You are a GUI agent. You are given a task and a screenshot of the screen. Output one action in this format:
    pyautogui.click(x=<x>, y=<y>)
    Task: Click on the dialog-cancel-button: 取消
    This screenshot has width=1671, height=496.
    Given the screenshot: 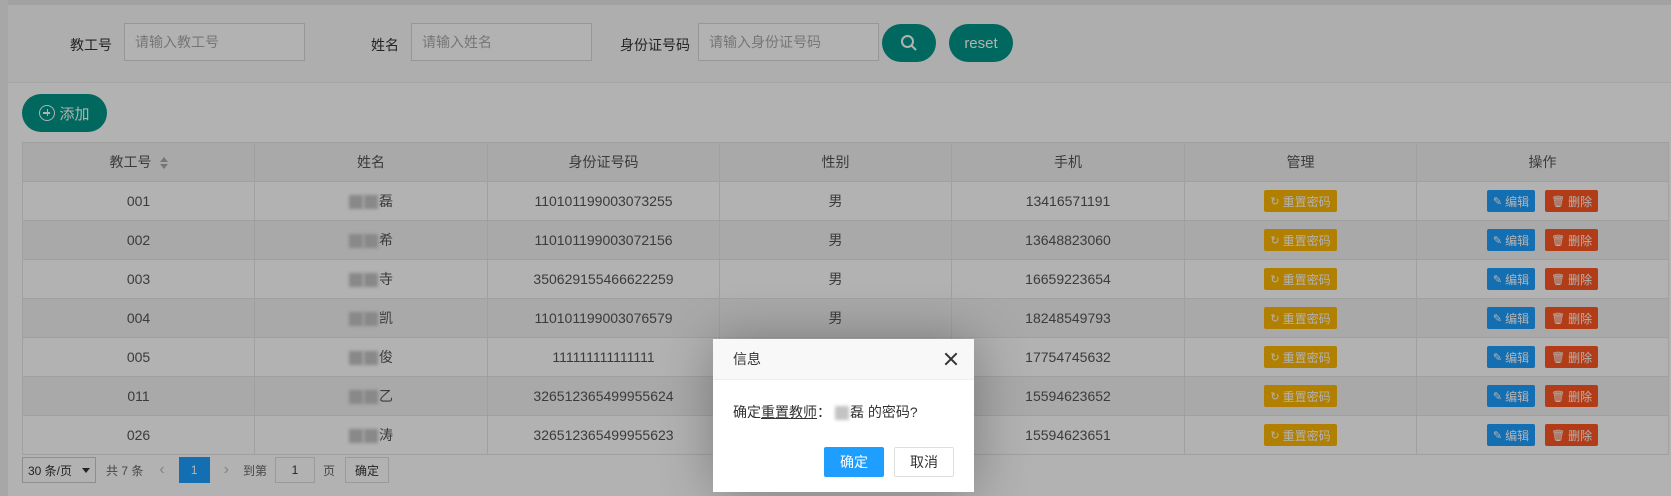 What is the action you would take?
    pyautogui.click(x=924, y=462)
    